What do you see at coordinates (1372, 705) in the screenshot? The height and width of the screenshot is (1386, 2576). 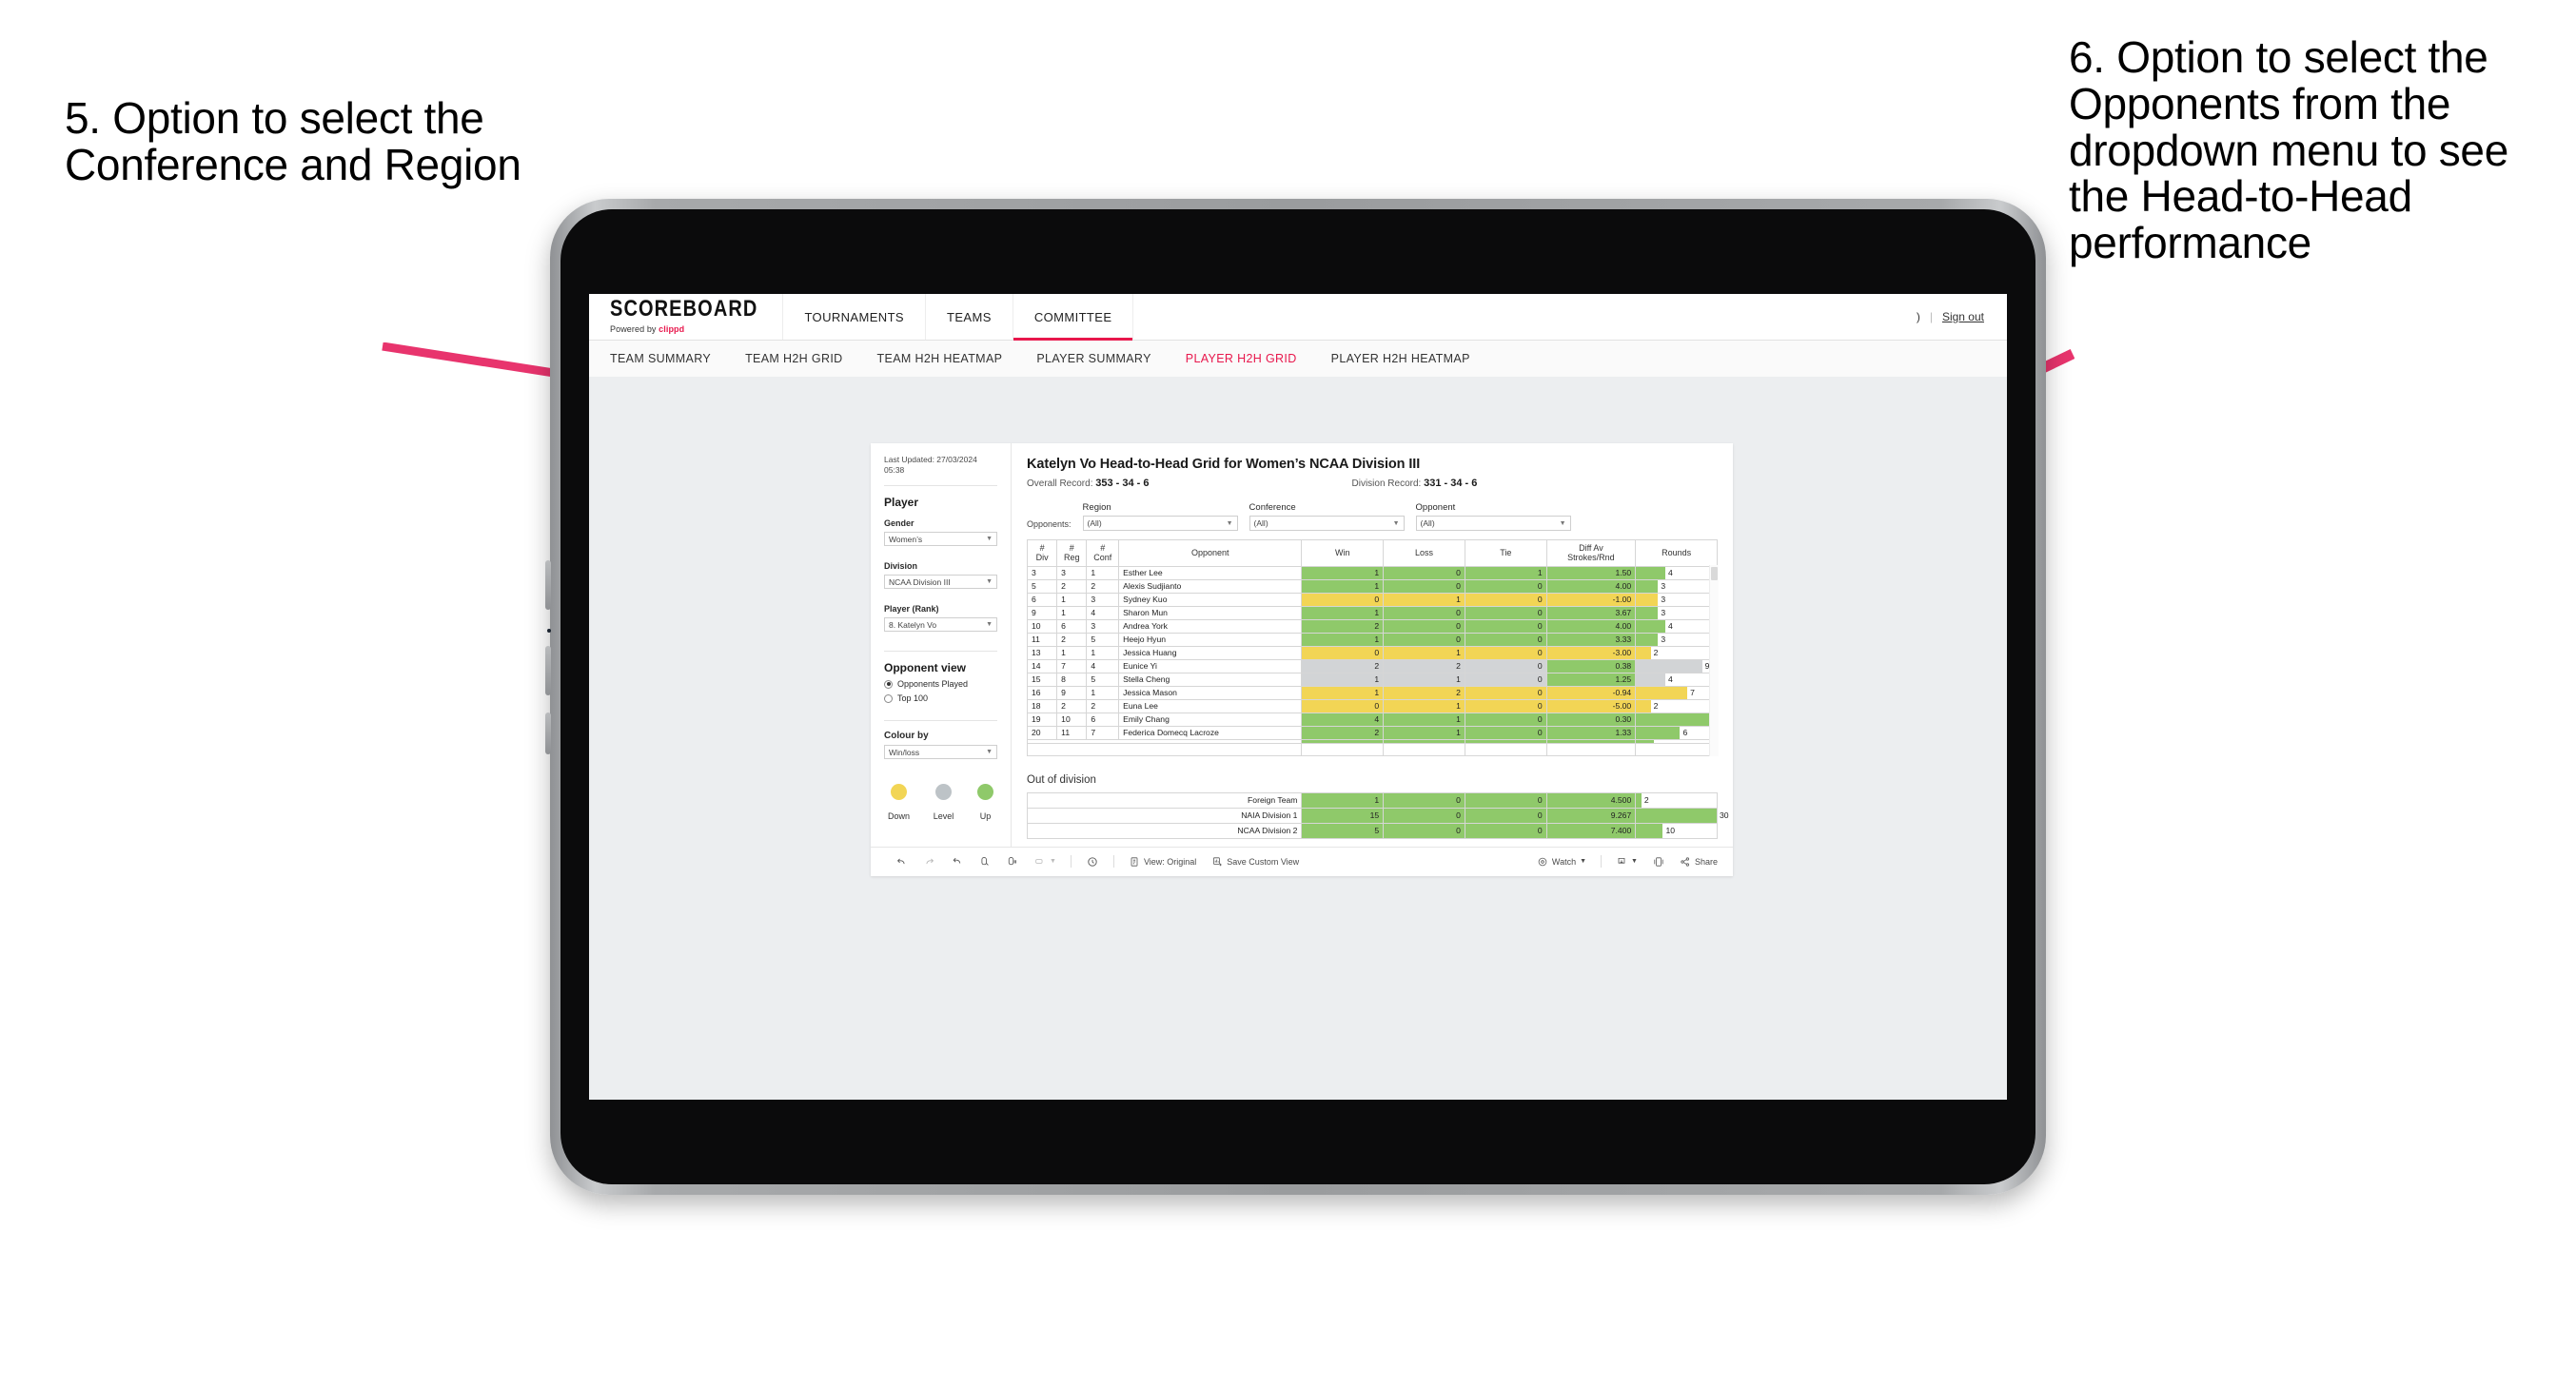 I see `table-row: 18 2 2 Euna Lee 0 1 0 -5.00 2` at bounding box center [1372, 705].